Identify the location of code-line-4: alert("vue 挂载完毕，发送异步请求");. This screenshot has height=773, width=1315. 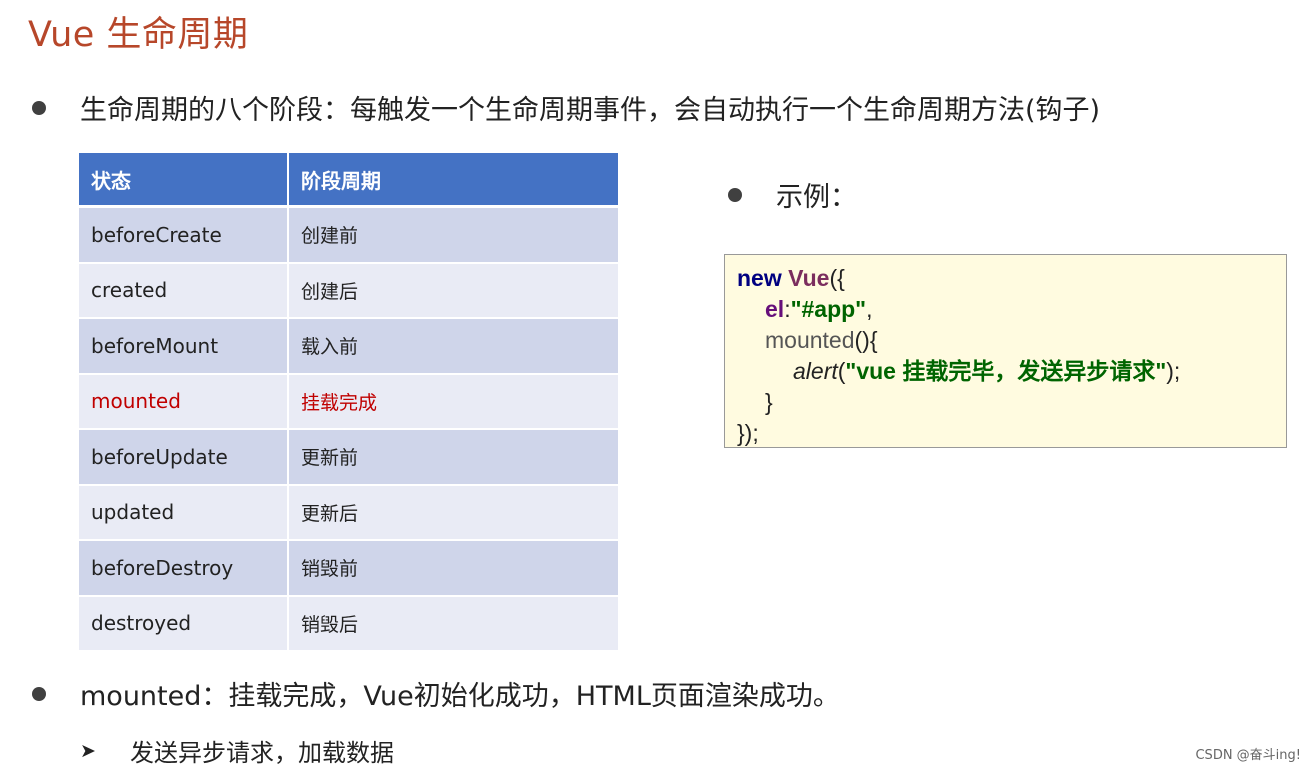
(1005, 371).